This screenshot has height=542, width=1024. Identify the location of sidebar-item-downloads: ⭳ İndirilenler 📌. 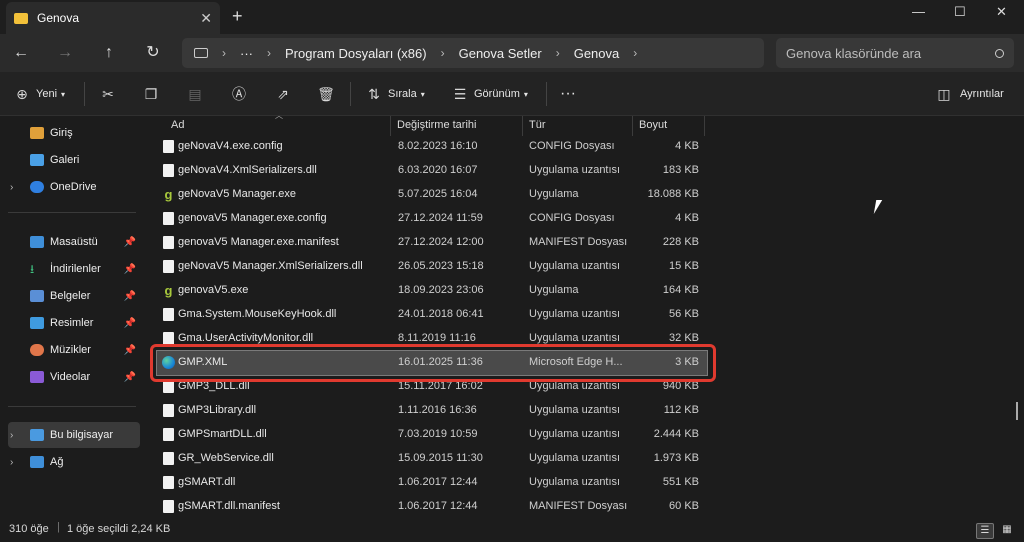
(74, 269).